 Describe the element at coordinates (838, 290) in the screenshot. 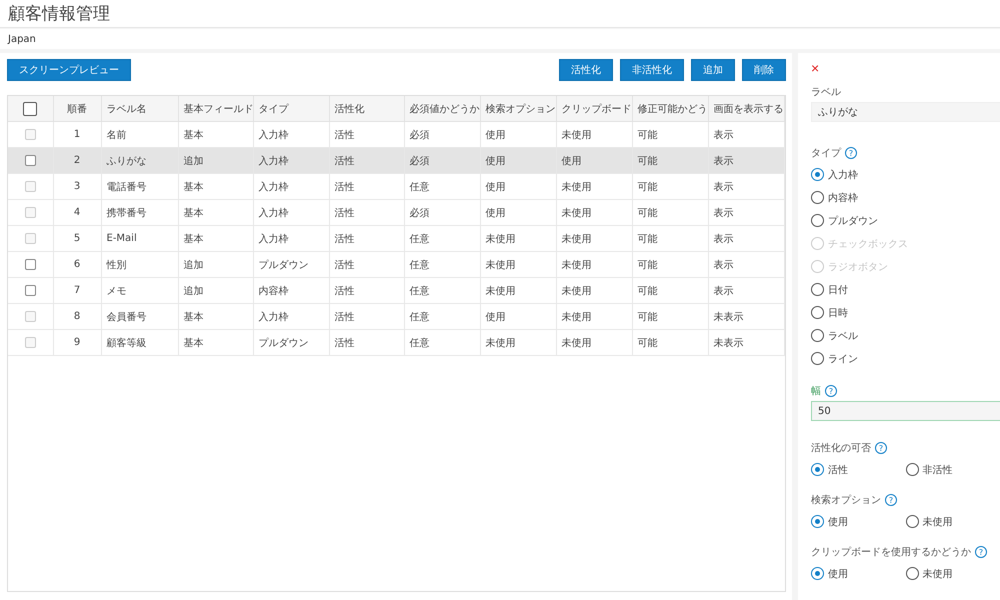

I see `option-label: 日付` at that location.